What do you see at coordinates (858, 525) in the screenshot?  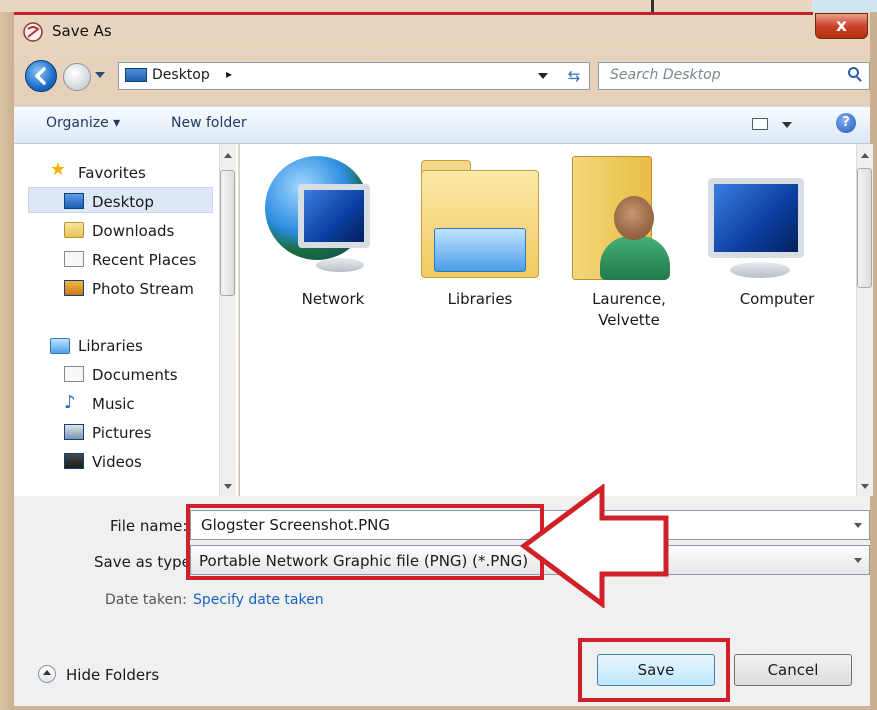 I see `file-name-dropdown-icon` at bounding box center [858, 525].